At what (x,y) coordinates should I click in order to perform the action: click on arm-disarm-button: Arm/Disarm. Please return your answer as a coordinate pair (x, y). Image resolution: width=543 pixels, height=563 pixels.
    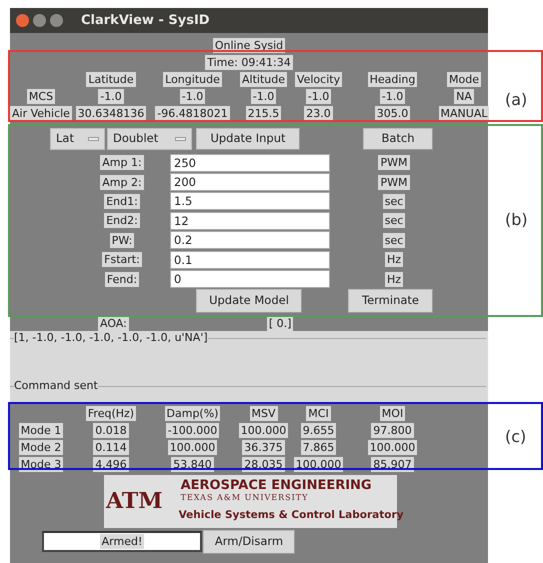
    Looking at the image, I should click on (249, 542).